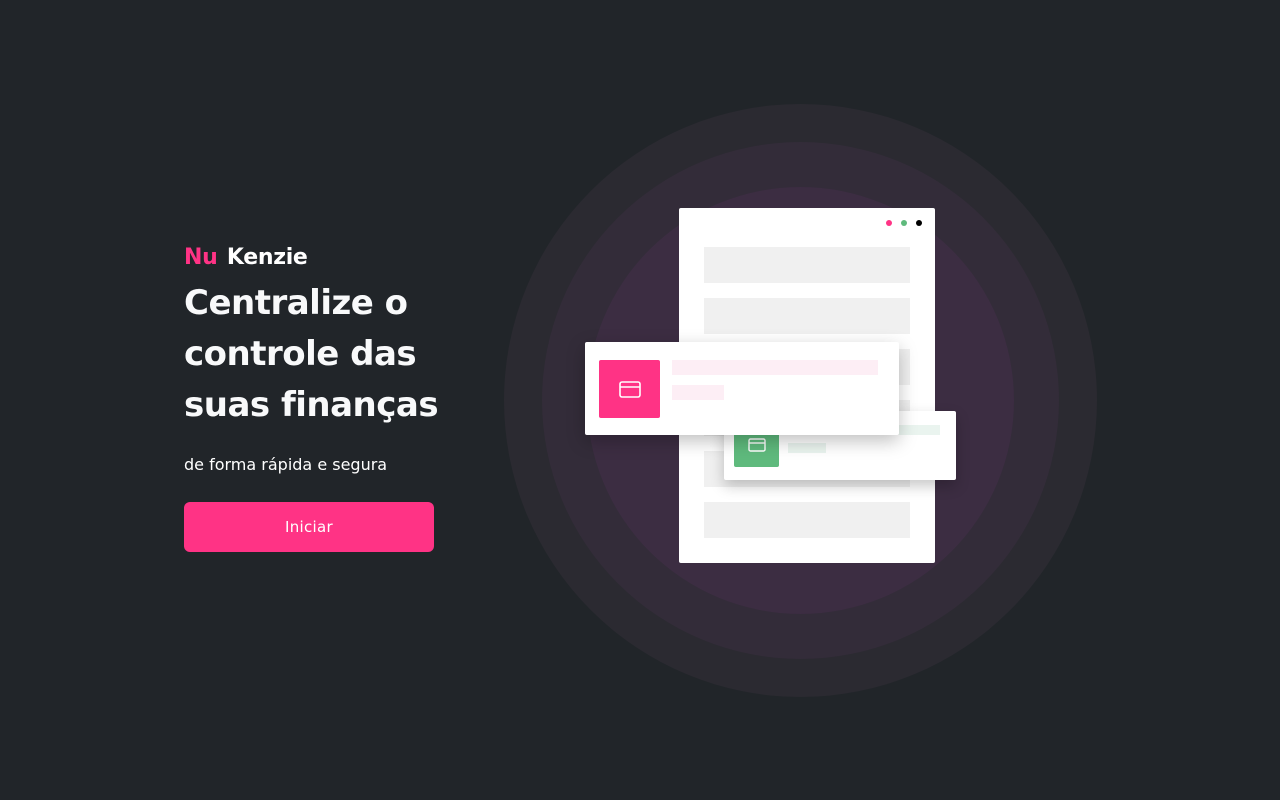 This screenshot has height=800, width=1280. Describe the element at coordinates (201, 257) in the screenshot. I see `brand-prefix: Nu` at that location.